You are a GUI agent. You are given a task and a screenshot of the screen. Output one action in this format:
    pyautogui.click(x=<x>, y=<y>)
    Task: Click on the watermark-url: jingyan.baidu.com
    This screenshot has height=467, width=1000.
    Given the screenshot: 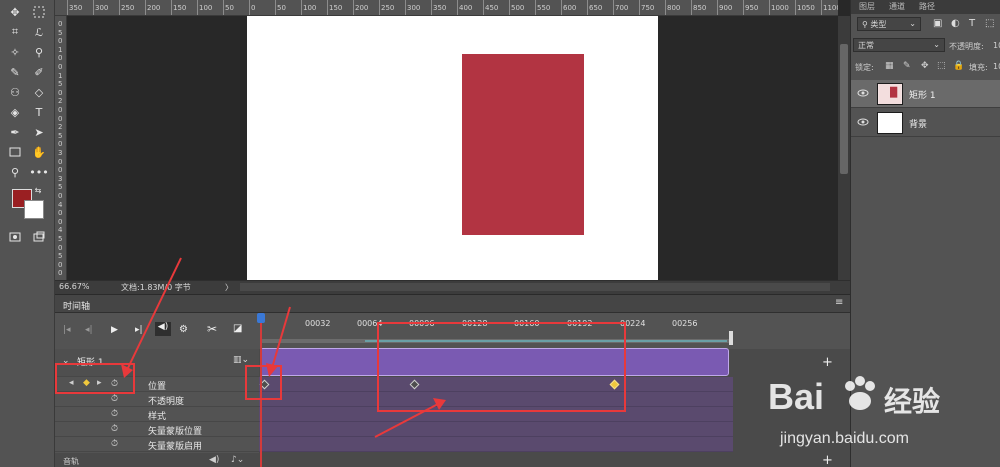 What is the action you would take?
    pyautogui.click(x=844, y=438)
    